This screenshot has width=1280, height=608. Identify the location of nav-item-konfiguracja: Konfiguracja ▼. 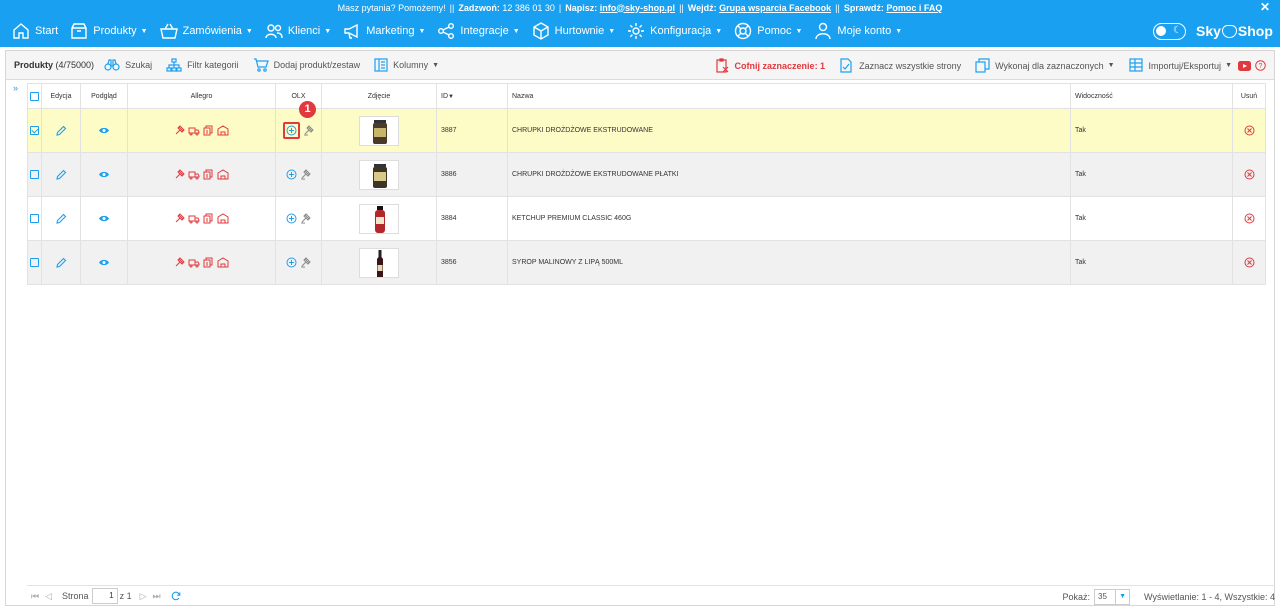
(674, 31).